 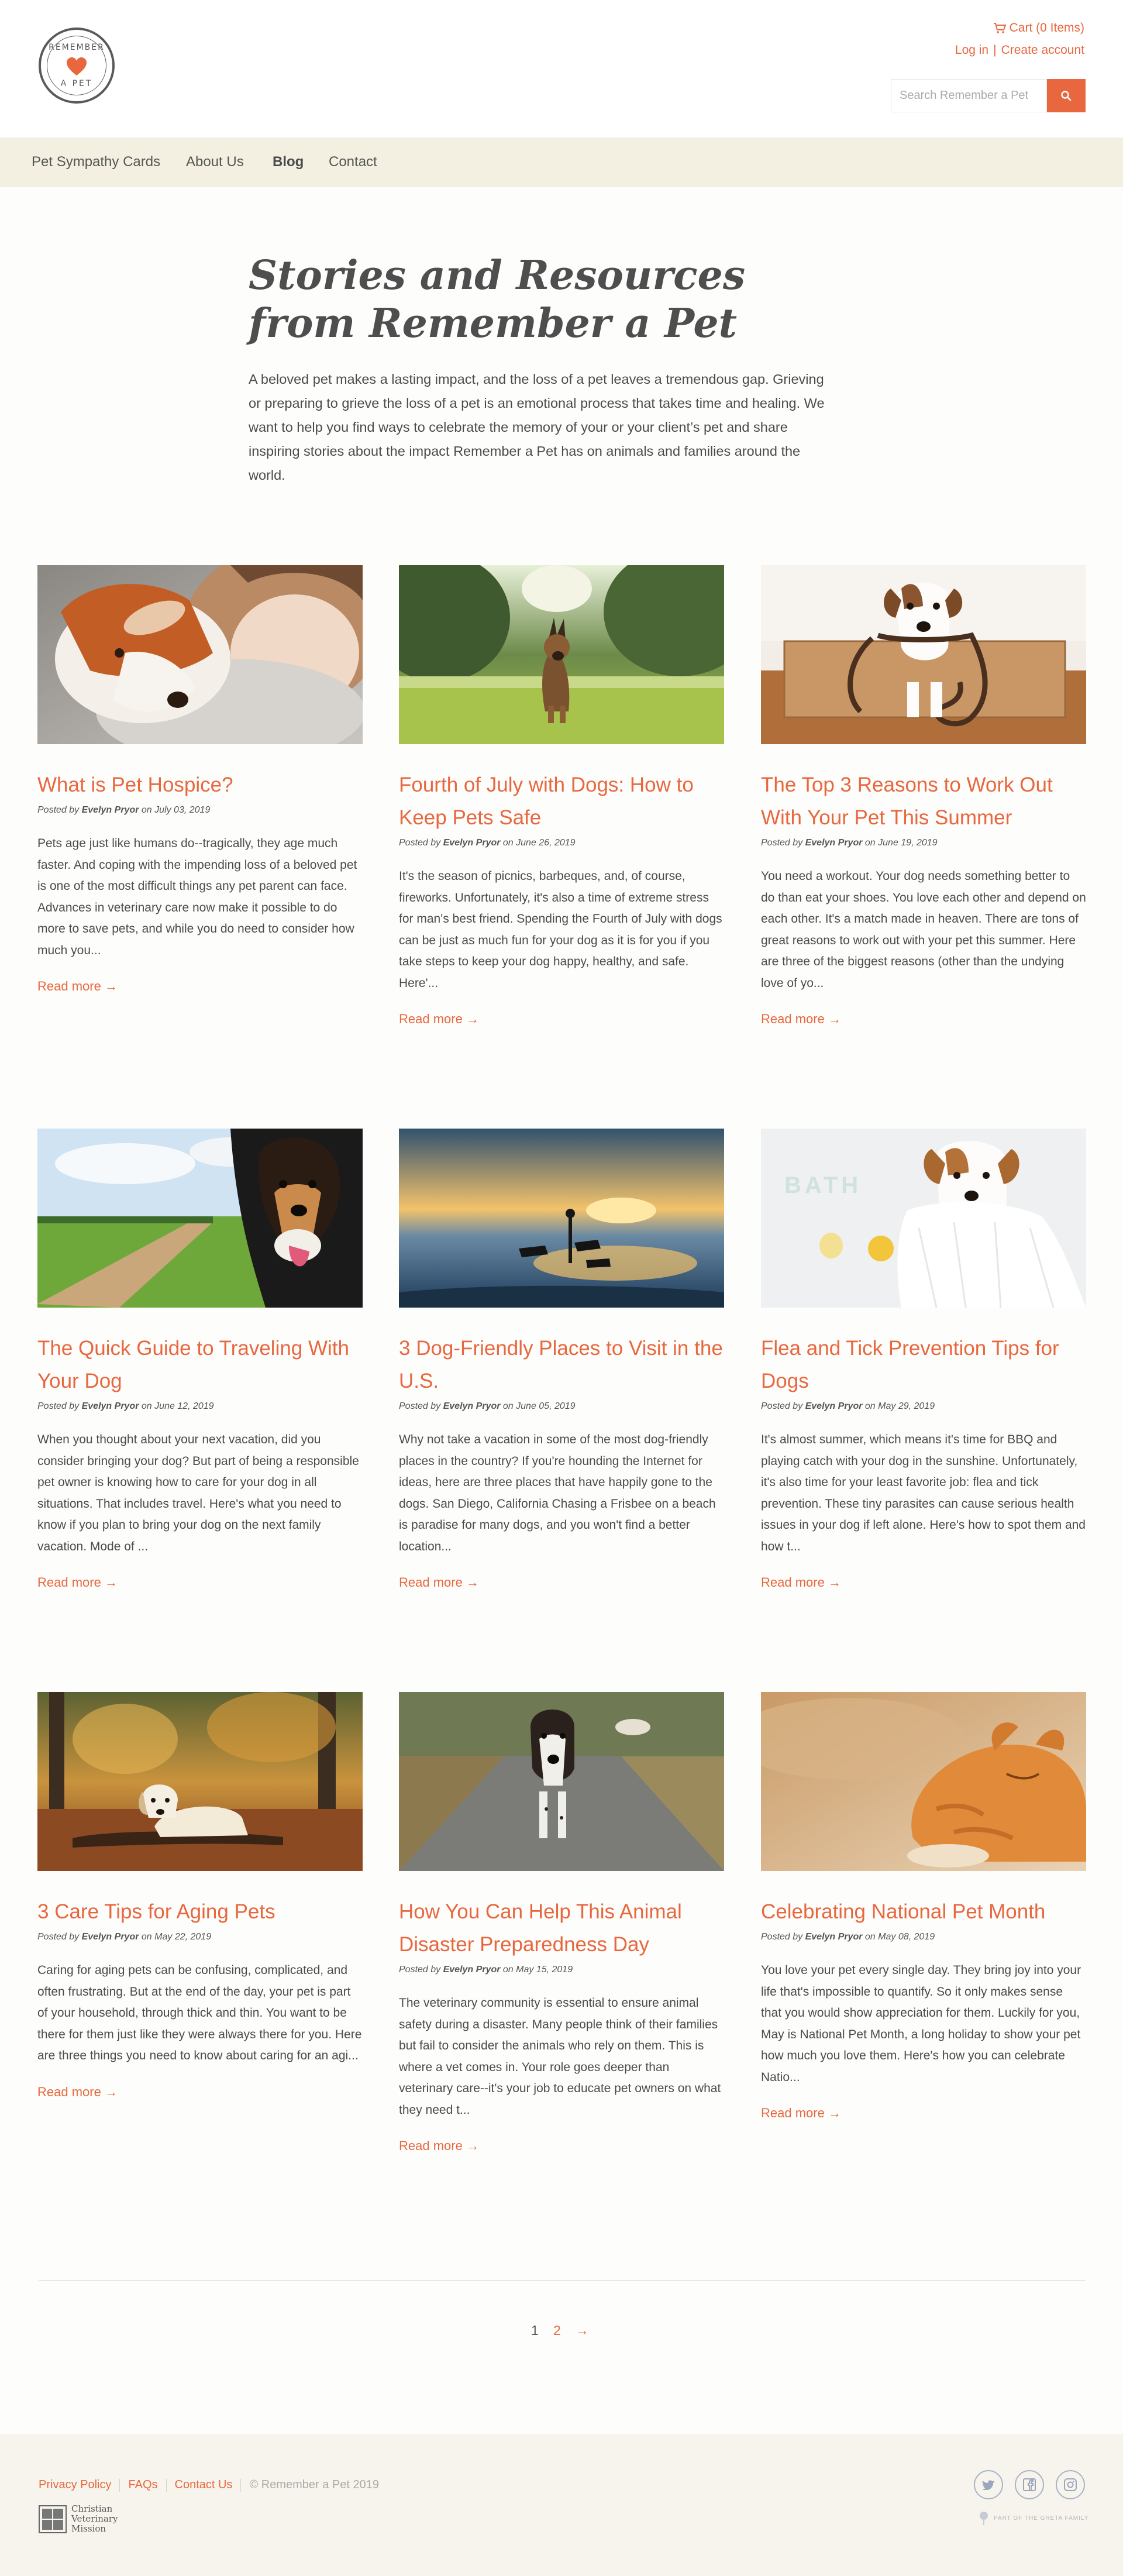 I want to click on post-image-dog-and-girl, so click(x=200, y=654).